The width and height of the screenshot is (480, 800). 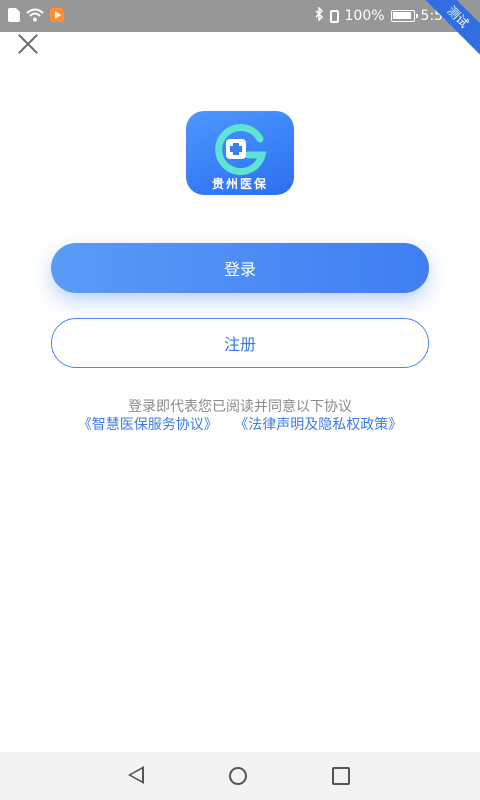 I want to click on agreement-links: 《智慧医保服务协议》 《法律声明及隐私权政策》, so click(x=240, y=424).